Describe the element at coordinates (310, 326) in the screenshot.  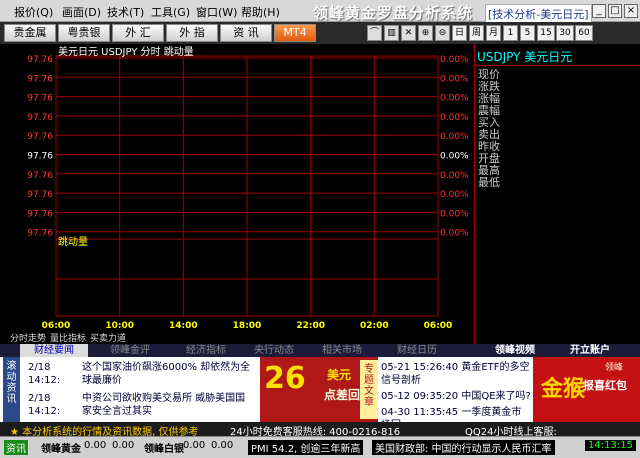
I see `time-label: 22:00` at that location.